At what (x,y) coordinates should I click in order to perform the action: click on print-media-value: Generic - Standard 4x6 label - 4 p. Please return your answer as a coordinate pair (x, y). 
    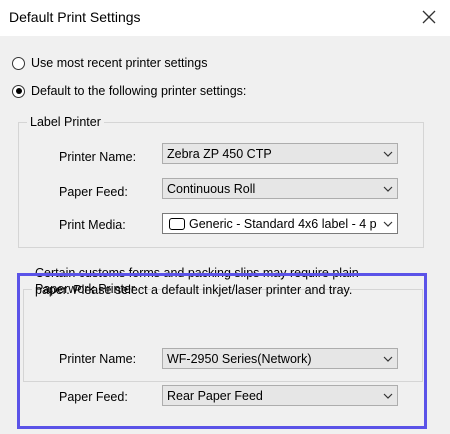
    Looking at the image, I should click on (283, 223).